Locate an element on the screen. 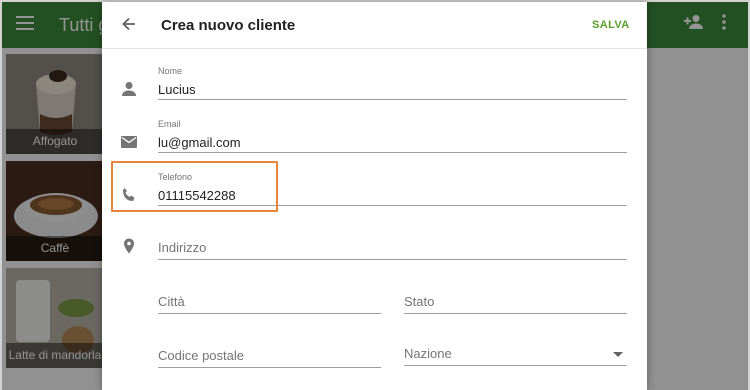 The image size is (750, 390). person-icon is located at coordinates (129, 89).